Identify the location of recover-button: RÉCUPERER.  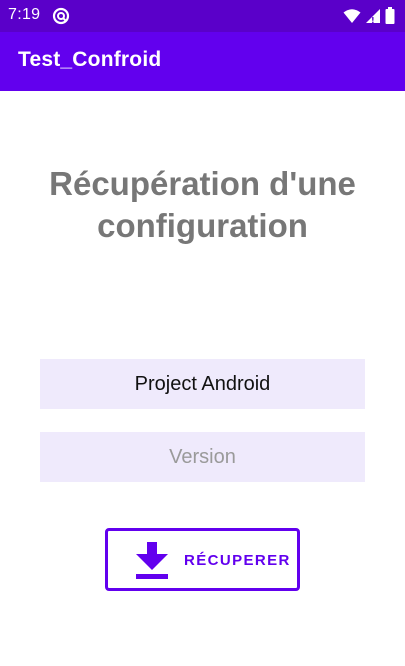
(202, 559).